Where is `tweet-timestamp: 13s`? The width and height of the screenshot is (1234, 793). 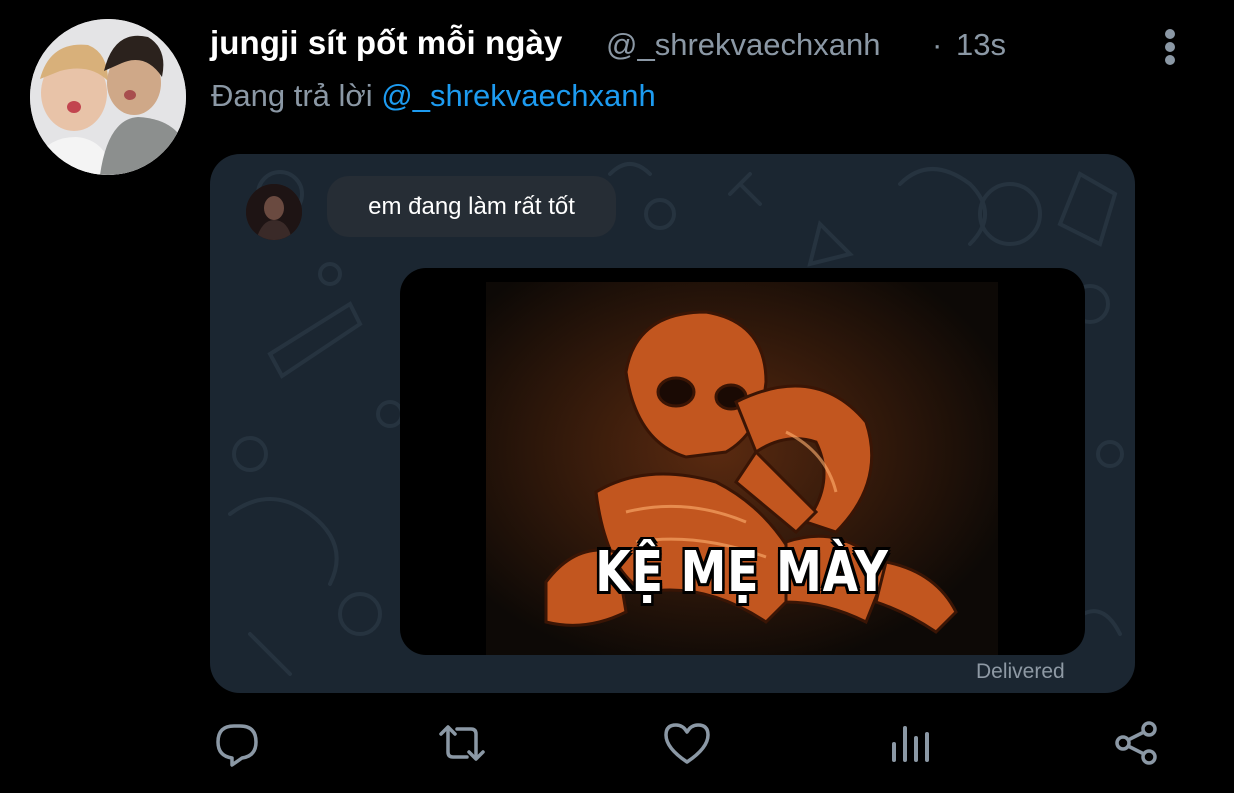
tweet-timestamp: 13s is located at coordinates (981, 45).